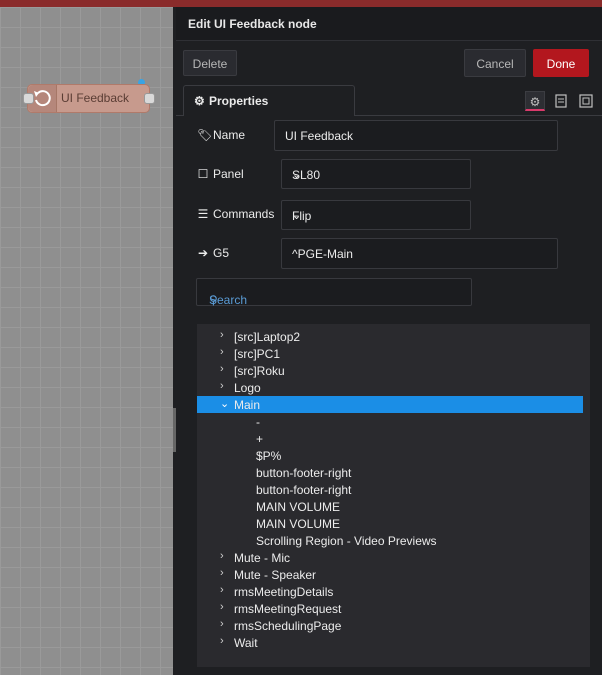 The image size is (602, 675). What do you see at coordinates (262, 558) in the screenshot?
I see `tree-item-label: Mute - Mic` at bounding box center [262, 558].